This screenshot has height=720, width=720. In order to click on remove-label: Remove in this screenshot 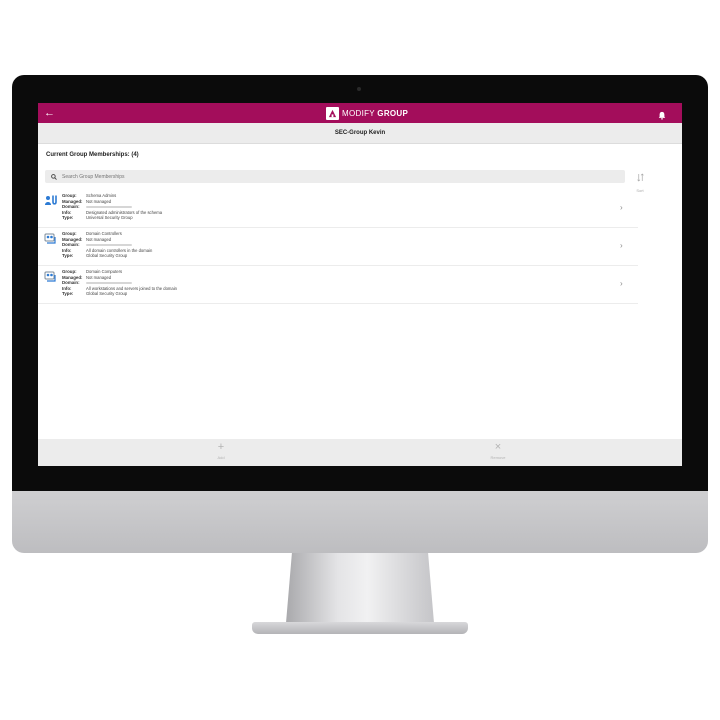, I will do `click(498, 457)`.